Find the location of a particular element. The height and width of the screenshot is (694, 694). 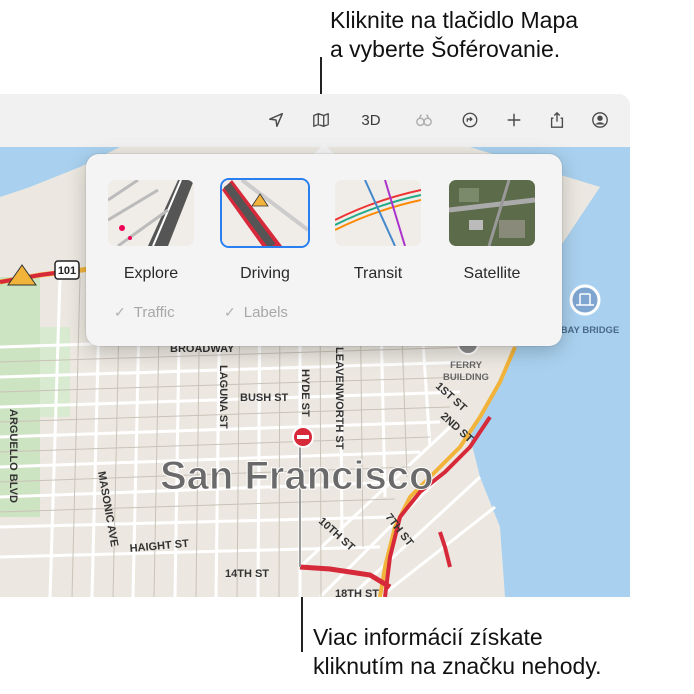

checkbox-label: Traffic is located at coordinates (154, 312).